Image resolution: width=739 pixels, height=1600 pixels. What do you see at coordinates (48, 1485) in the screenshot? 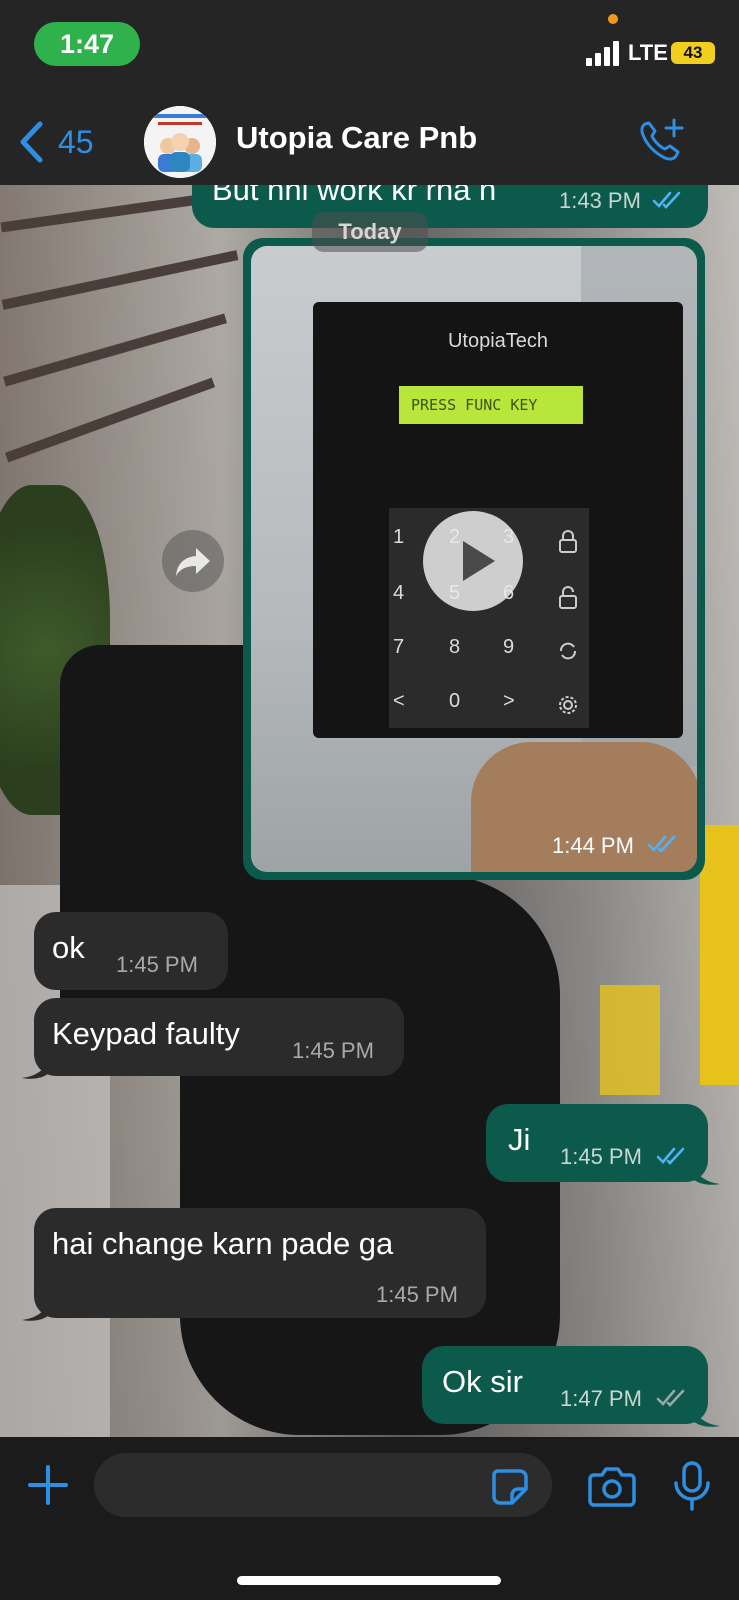
I see `plus-icon` at bounding box center [48, 1485].